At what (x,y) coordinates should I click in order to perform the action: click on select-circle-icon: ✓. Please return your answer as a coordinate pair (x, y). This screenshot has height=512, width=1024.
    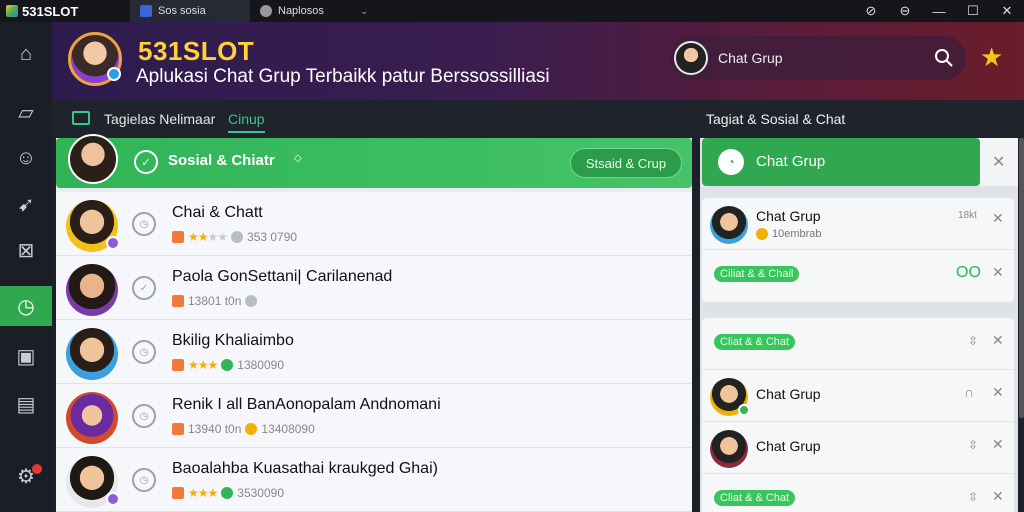
    Looking at the image, I should click on (144, 288).